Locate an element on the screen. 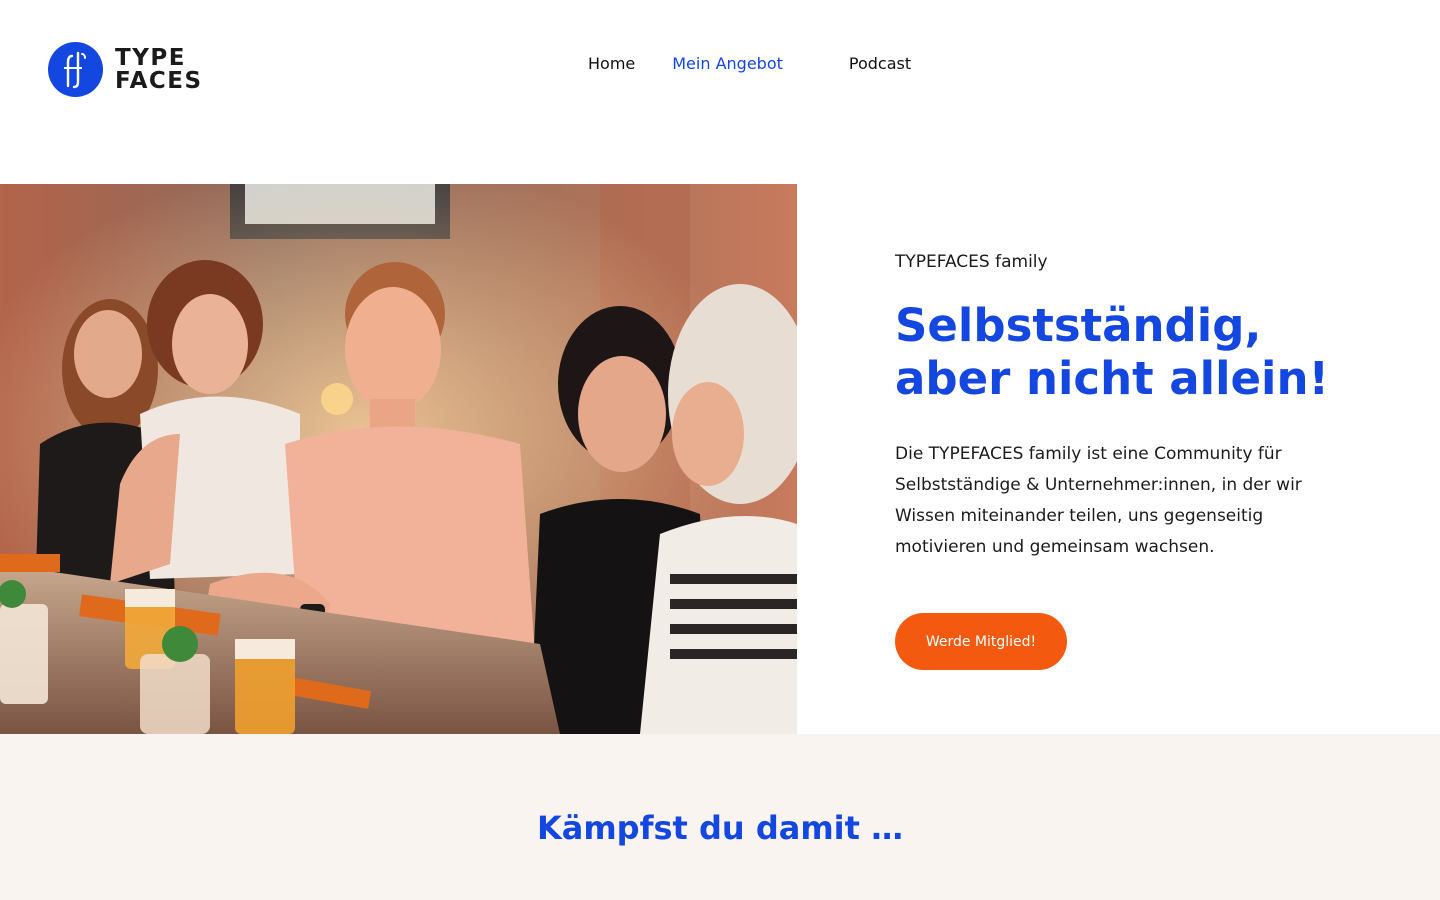  hero-text-line-4: motivieren und gemeinsam wachsen. is located at coordinates (1055, 547).